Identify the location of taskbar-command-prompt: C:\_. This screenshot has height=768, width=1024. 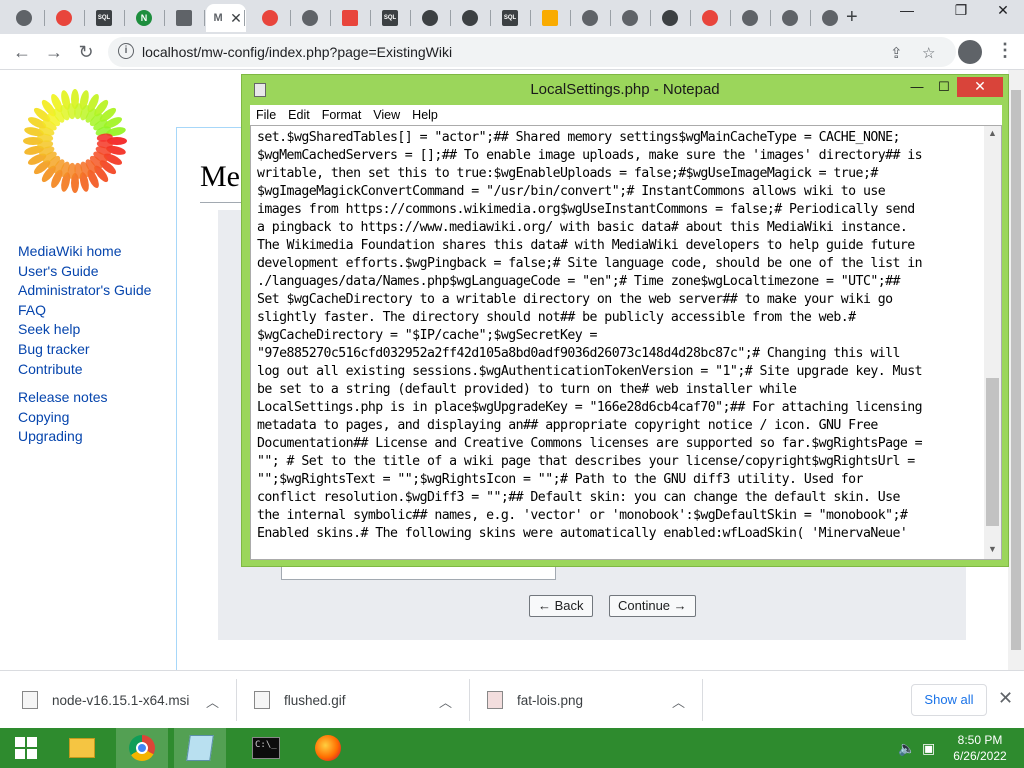
(266, 748).